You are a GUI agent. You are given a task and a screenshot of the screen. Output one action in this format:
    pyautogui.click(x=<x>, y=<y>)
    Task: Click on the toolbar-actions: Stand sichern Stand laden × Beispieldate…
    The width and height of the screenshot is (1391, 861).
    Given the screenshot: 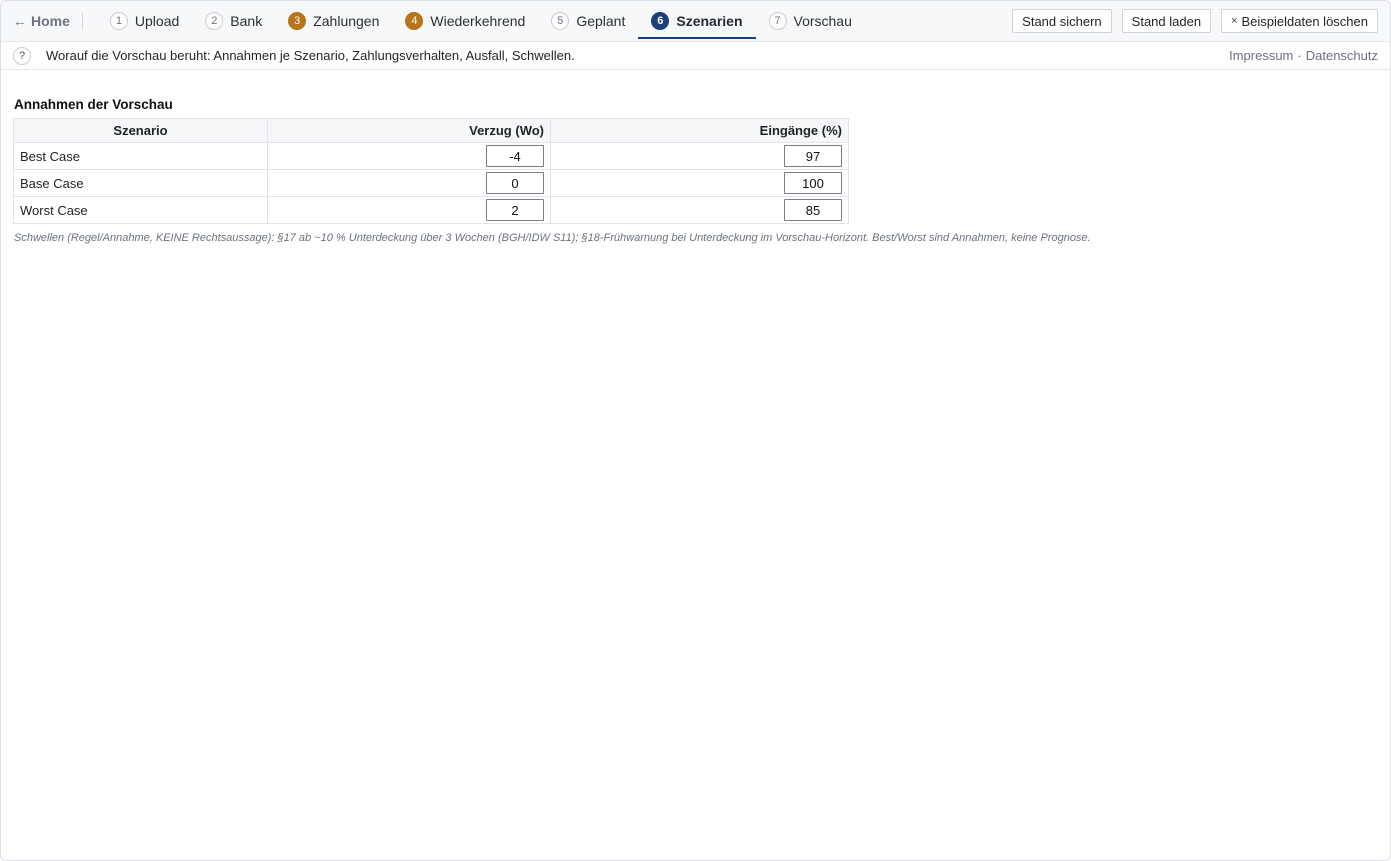 What is the action you would take?
    pyautogui.click(x=1195, y=21)
    